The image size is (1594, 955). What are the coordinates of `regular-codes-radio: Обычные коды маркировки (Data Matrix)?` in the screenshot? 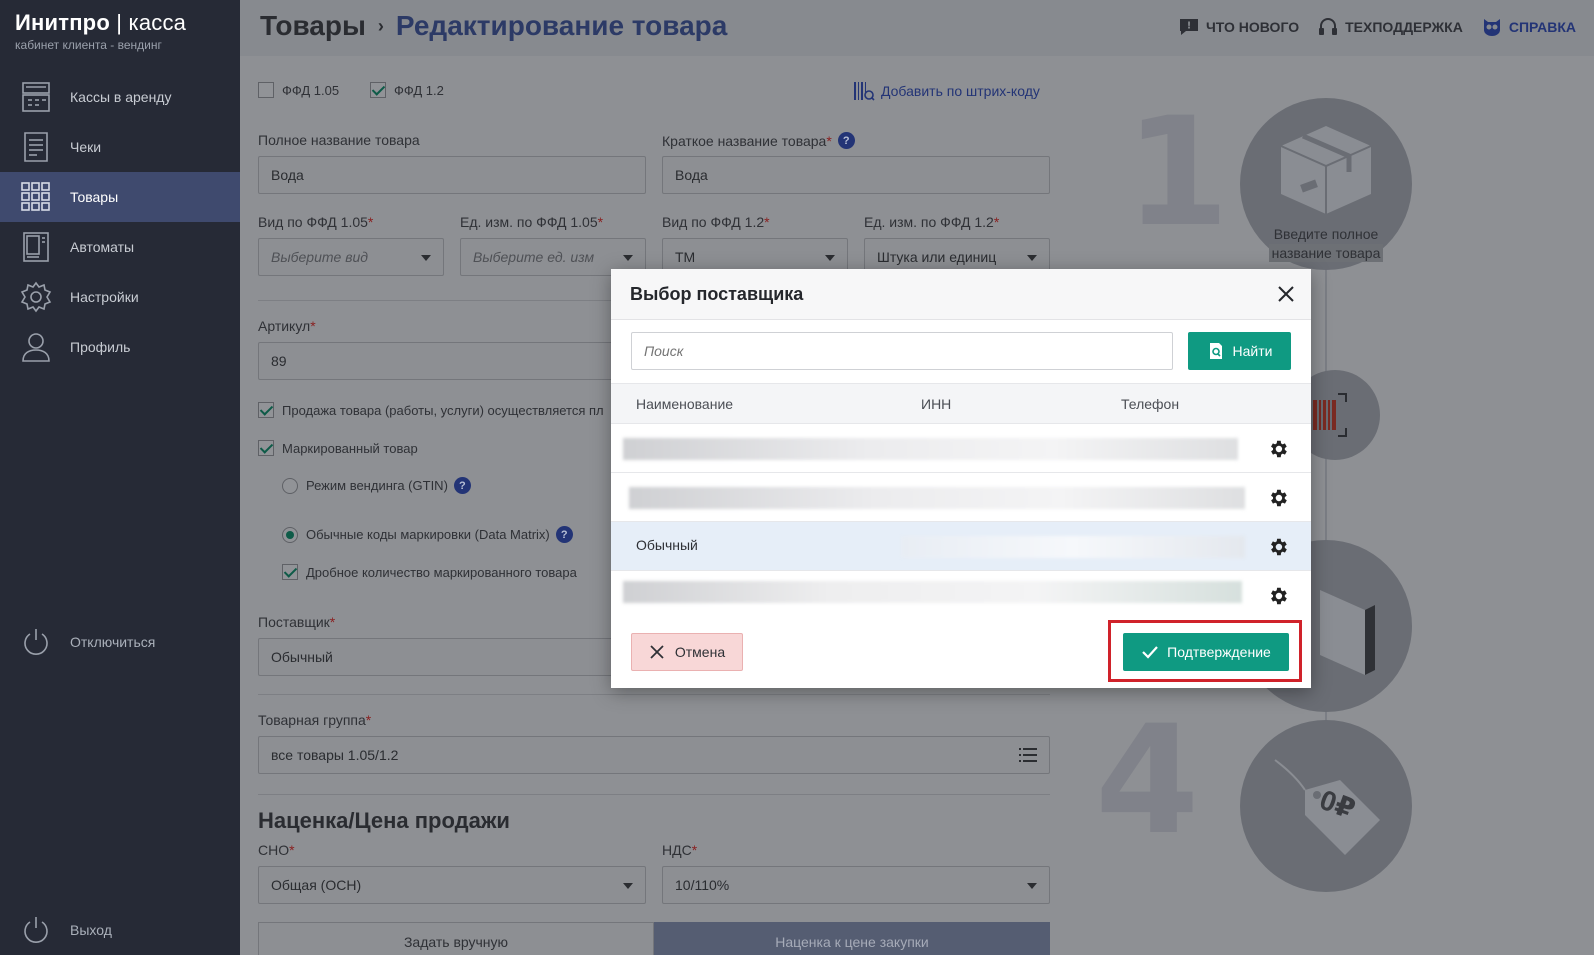 It's located at (427, 534).